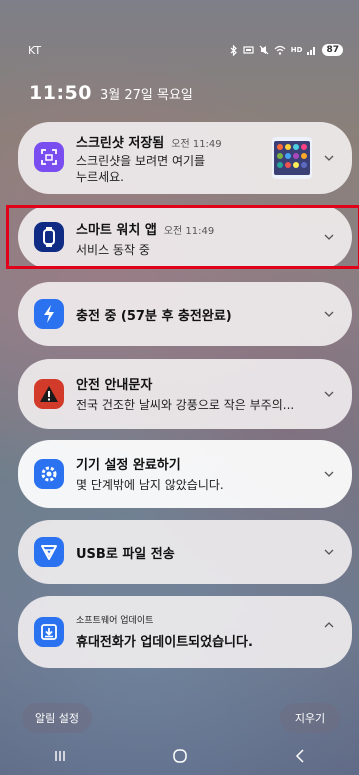  I want to click on navigation-bar, so click(179, 756).